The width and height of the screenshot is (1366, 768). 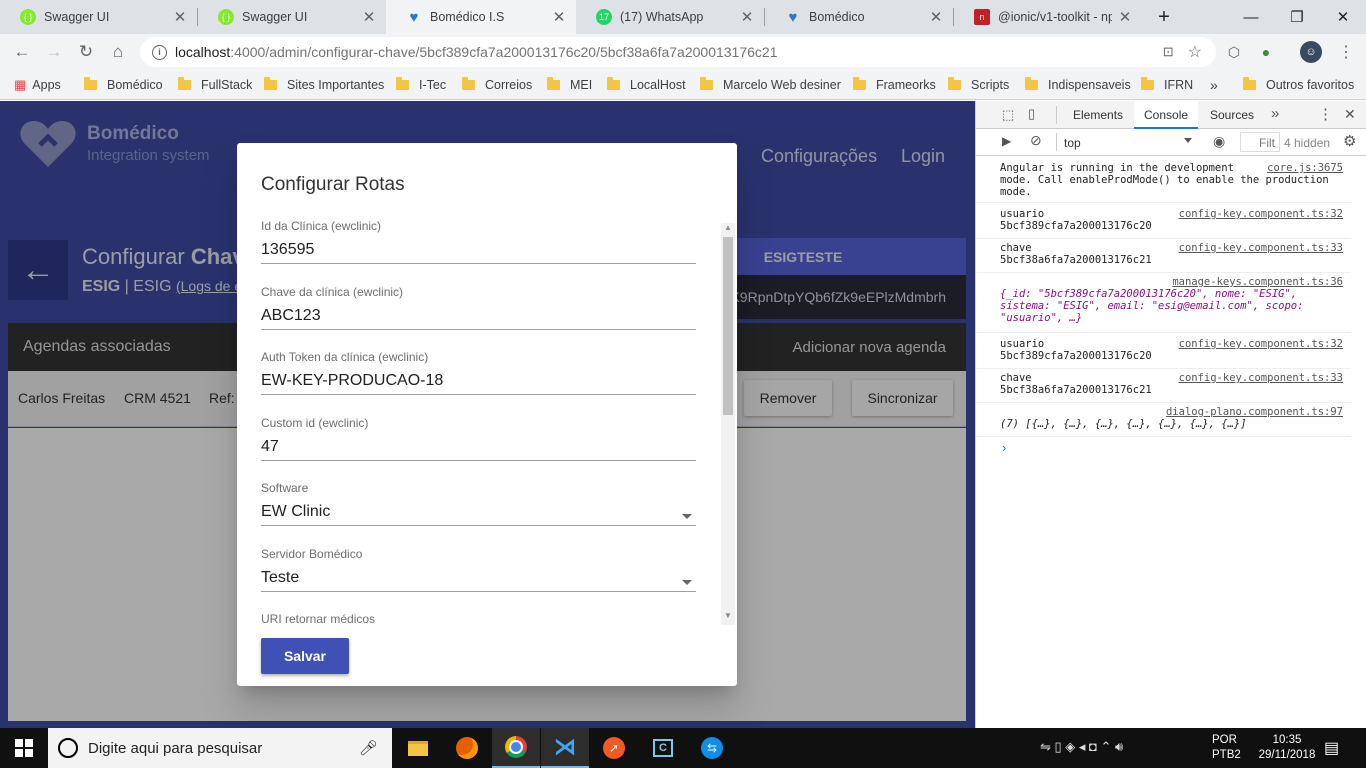 I want to click on firefox-icon, so click(x=467, y=748).